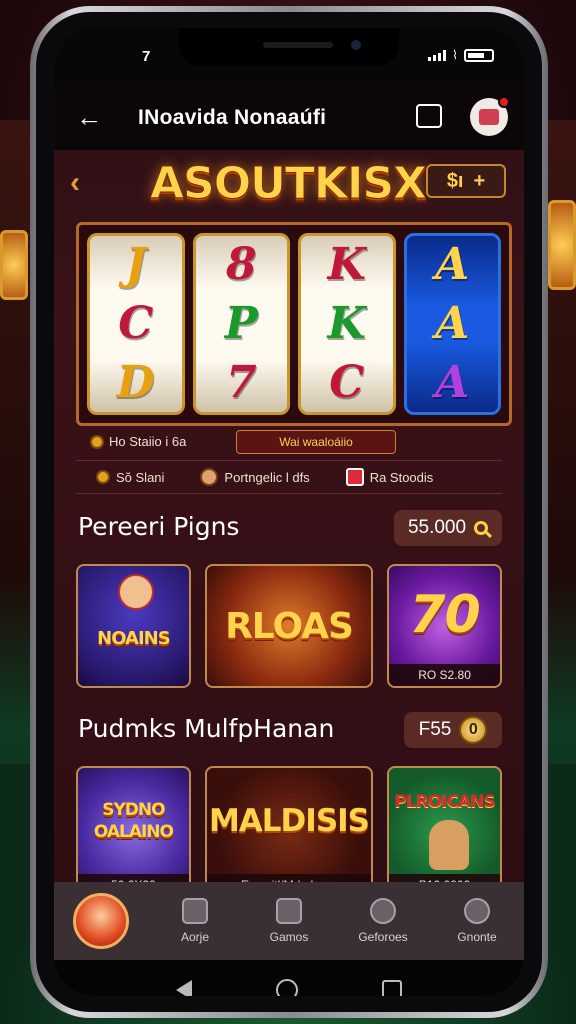 The height and width of the screenshot is (1024, 576). I want to click on slot-header: ‹ ASOUTKISX $ı +, so click(289, 185).